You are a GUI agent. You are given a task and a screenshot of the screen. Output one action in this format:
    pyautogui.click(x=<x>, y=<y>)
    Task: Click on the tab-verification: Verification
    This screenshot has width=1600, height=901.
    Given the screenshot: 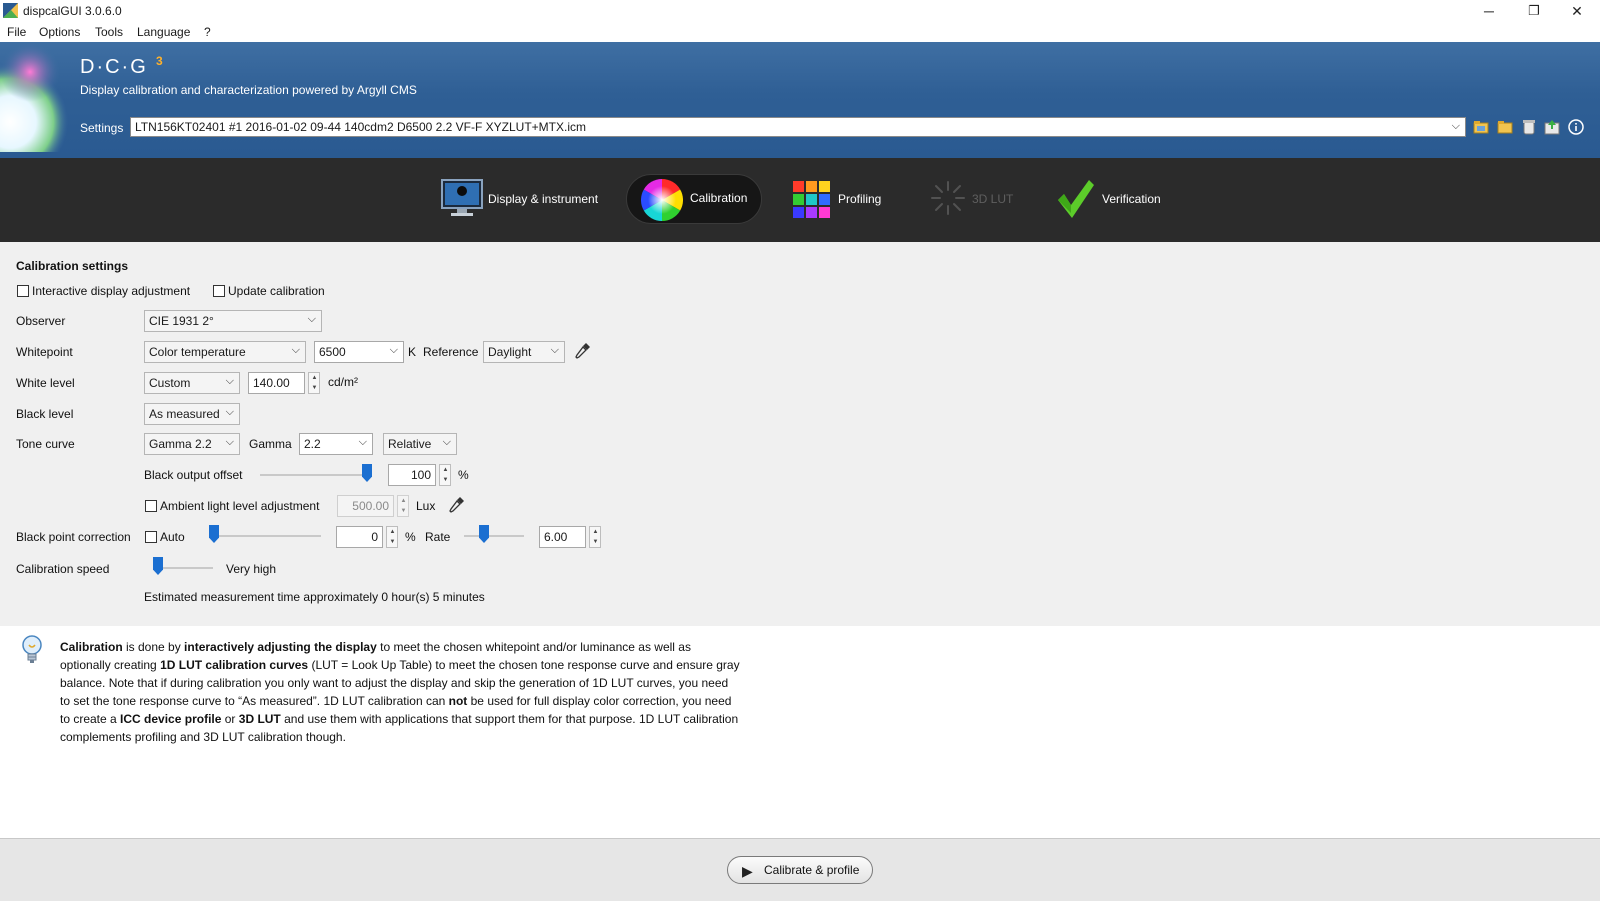 What is the action you would take?
    pyautogui.click(x=1121, y=200)
    